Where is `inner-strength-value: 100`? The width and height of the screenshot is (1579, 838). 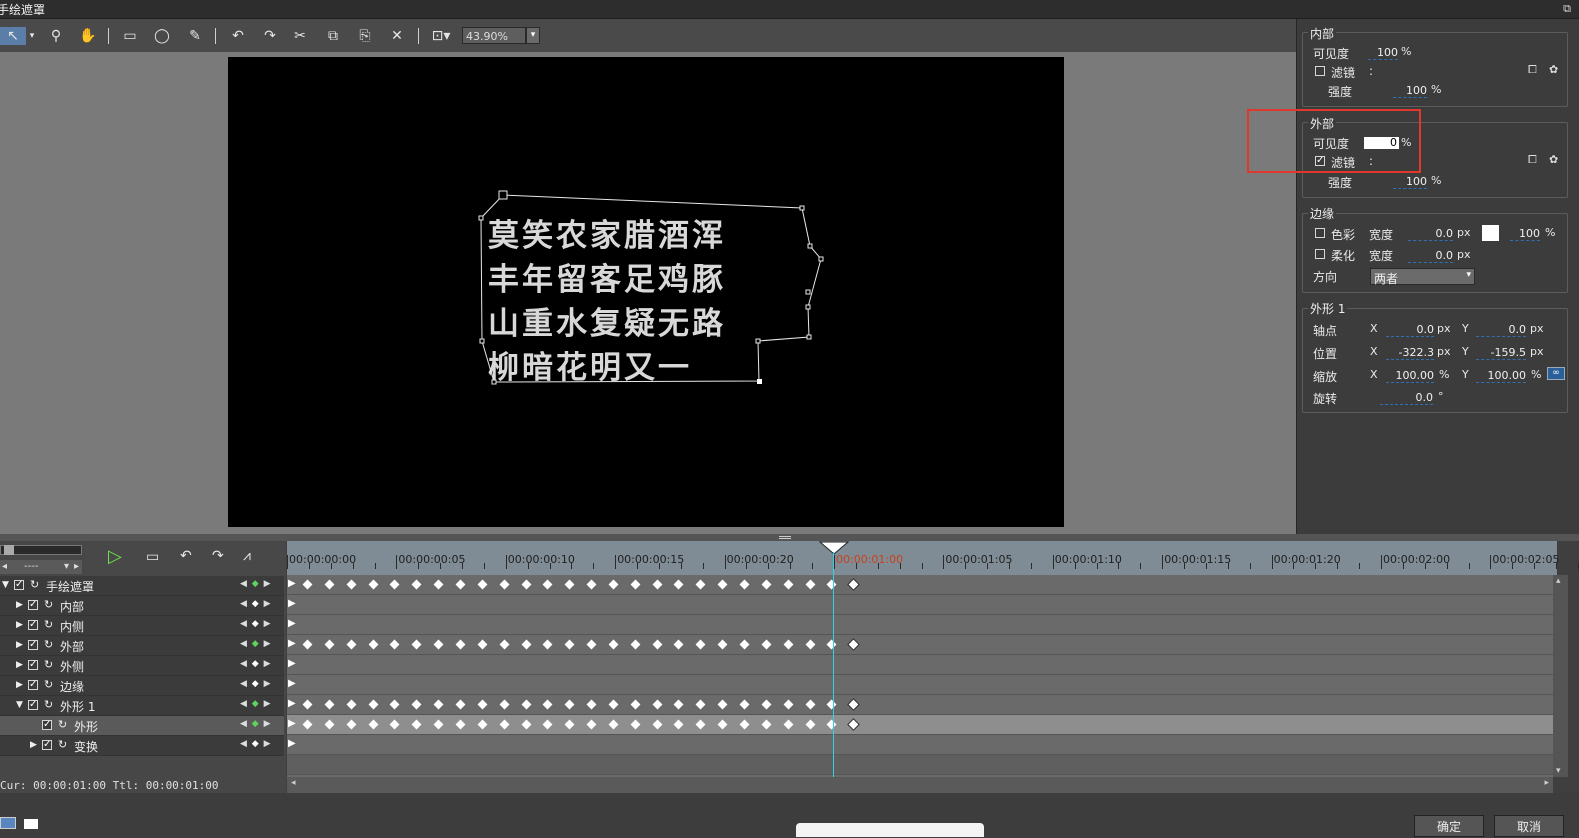 inner-strength-value: 100 is located at coordinates (1410, 91).